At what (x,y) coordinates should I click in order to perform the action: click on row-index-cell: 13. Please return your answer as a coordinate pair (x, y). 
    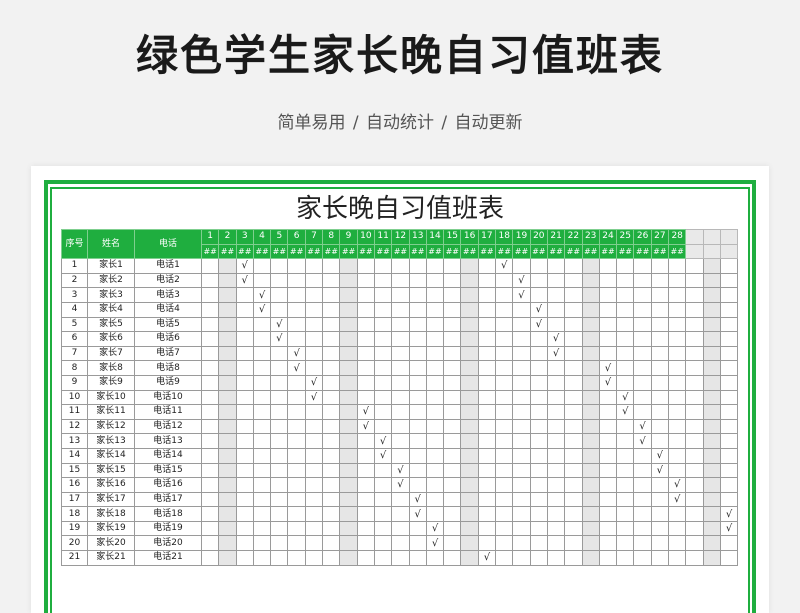
    Looking at the image, I should click on (74, 441).